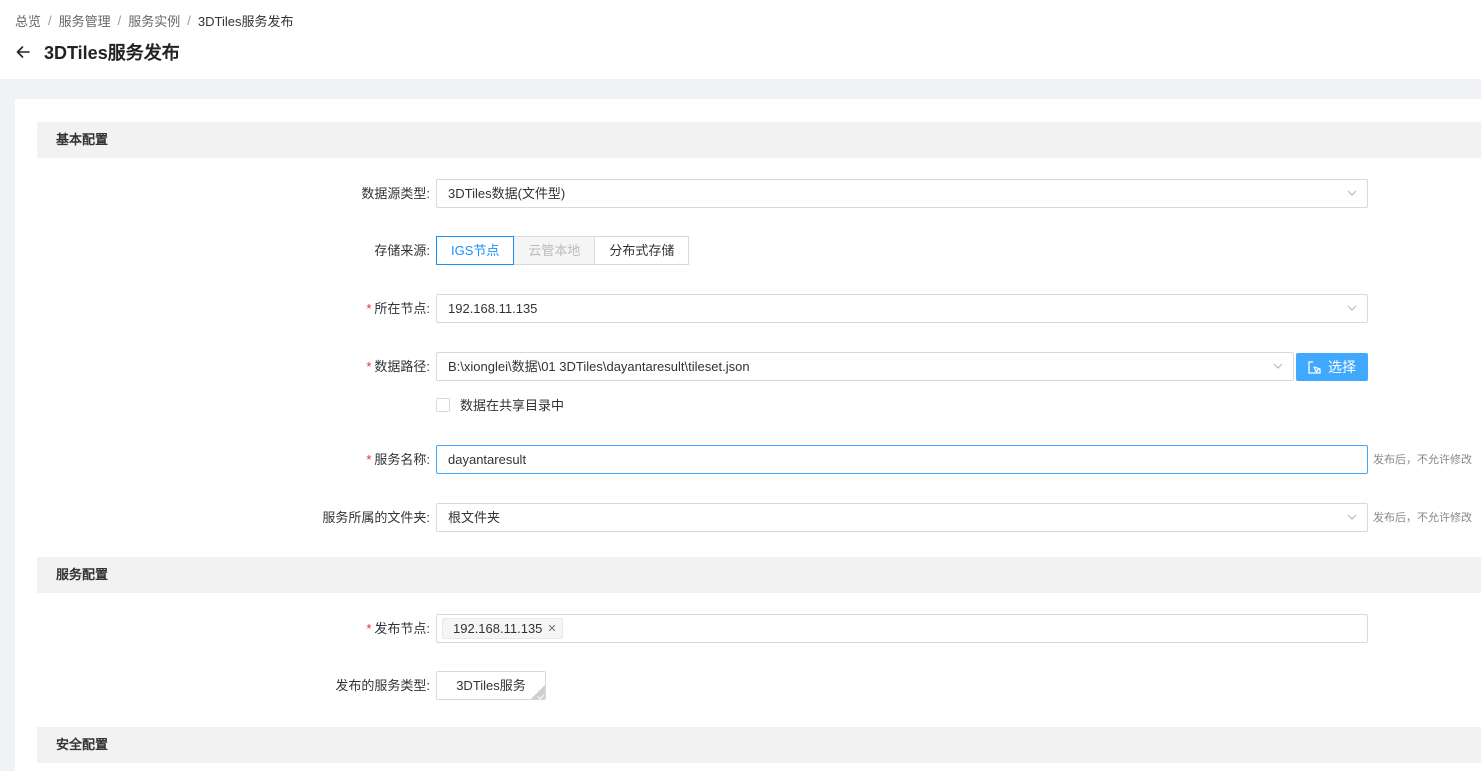  I want to click on section-security-config: 安全配置, so click(759, 745).